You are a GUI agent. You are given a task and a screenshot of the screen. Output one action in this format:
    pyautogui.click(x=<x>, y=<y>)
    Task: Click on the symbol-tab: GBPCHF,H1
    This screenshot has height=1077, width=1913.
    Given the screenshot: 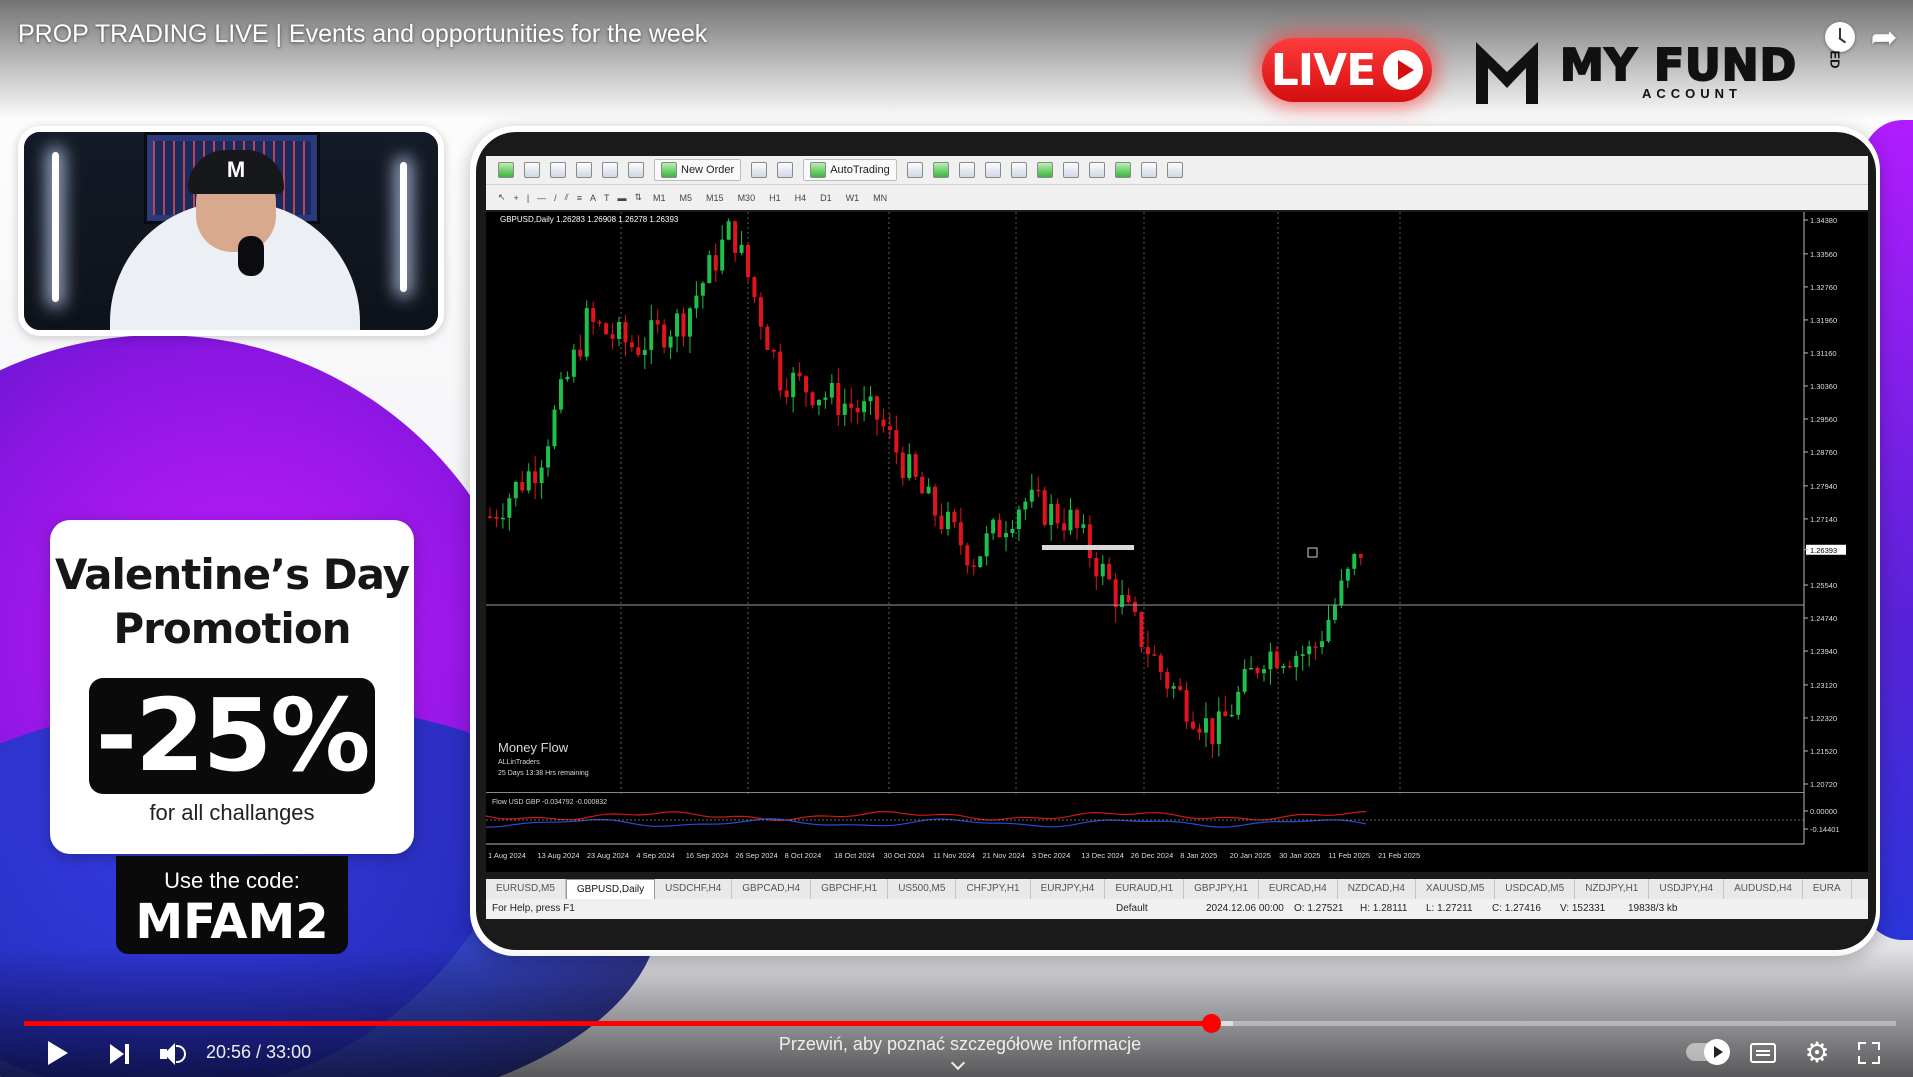 What is the action you would take?
    pyautogui.click(x=850, y=889)
    